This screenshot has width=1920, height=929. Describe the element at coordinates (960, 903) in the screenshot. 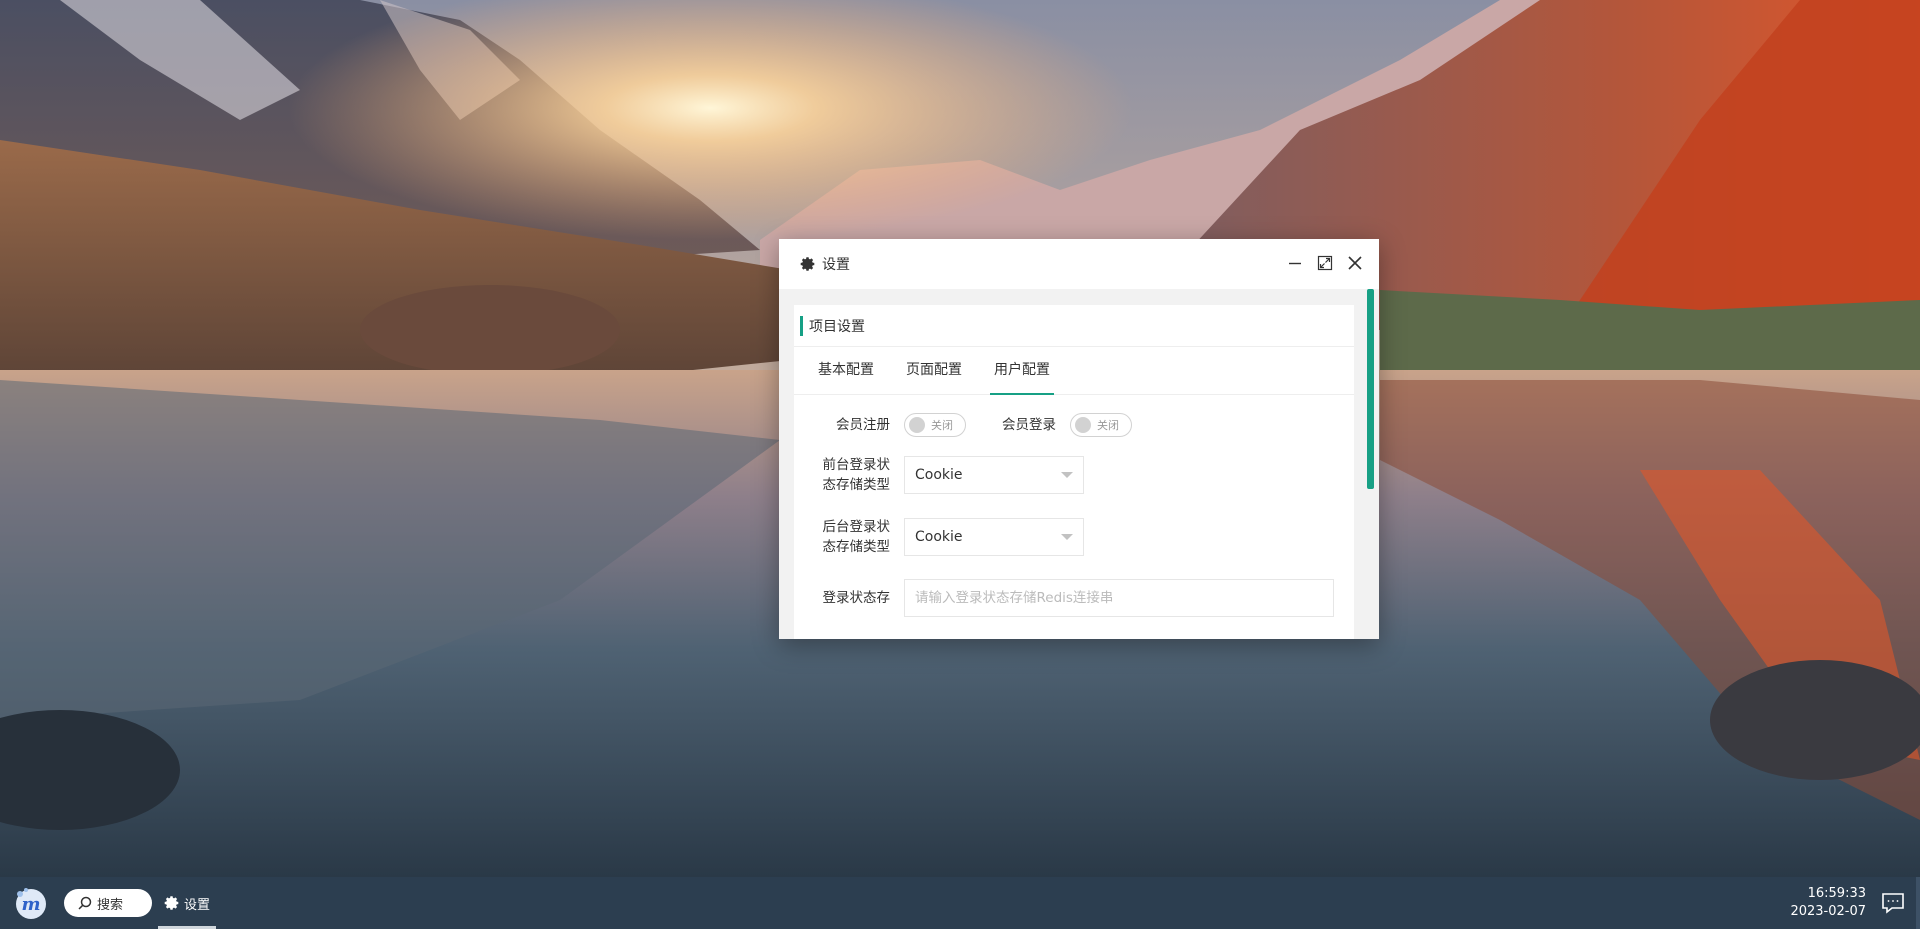

I see `taskbar: m 搜索 设置 16:59:33 2023-02-07` at that location.